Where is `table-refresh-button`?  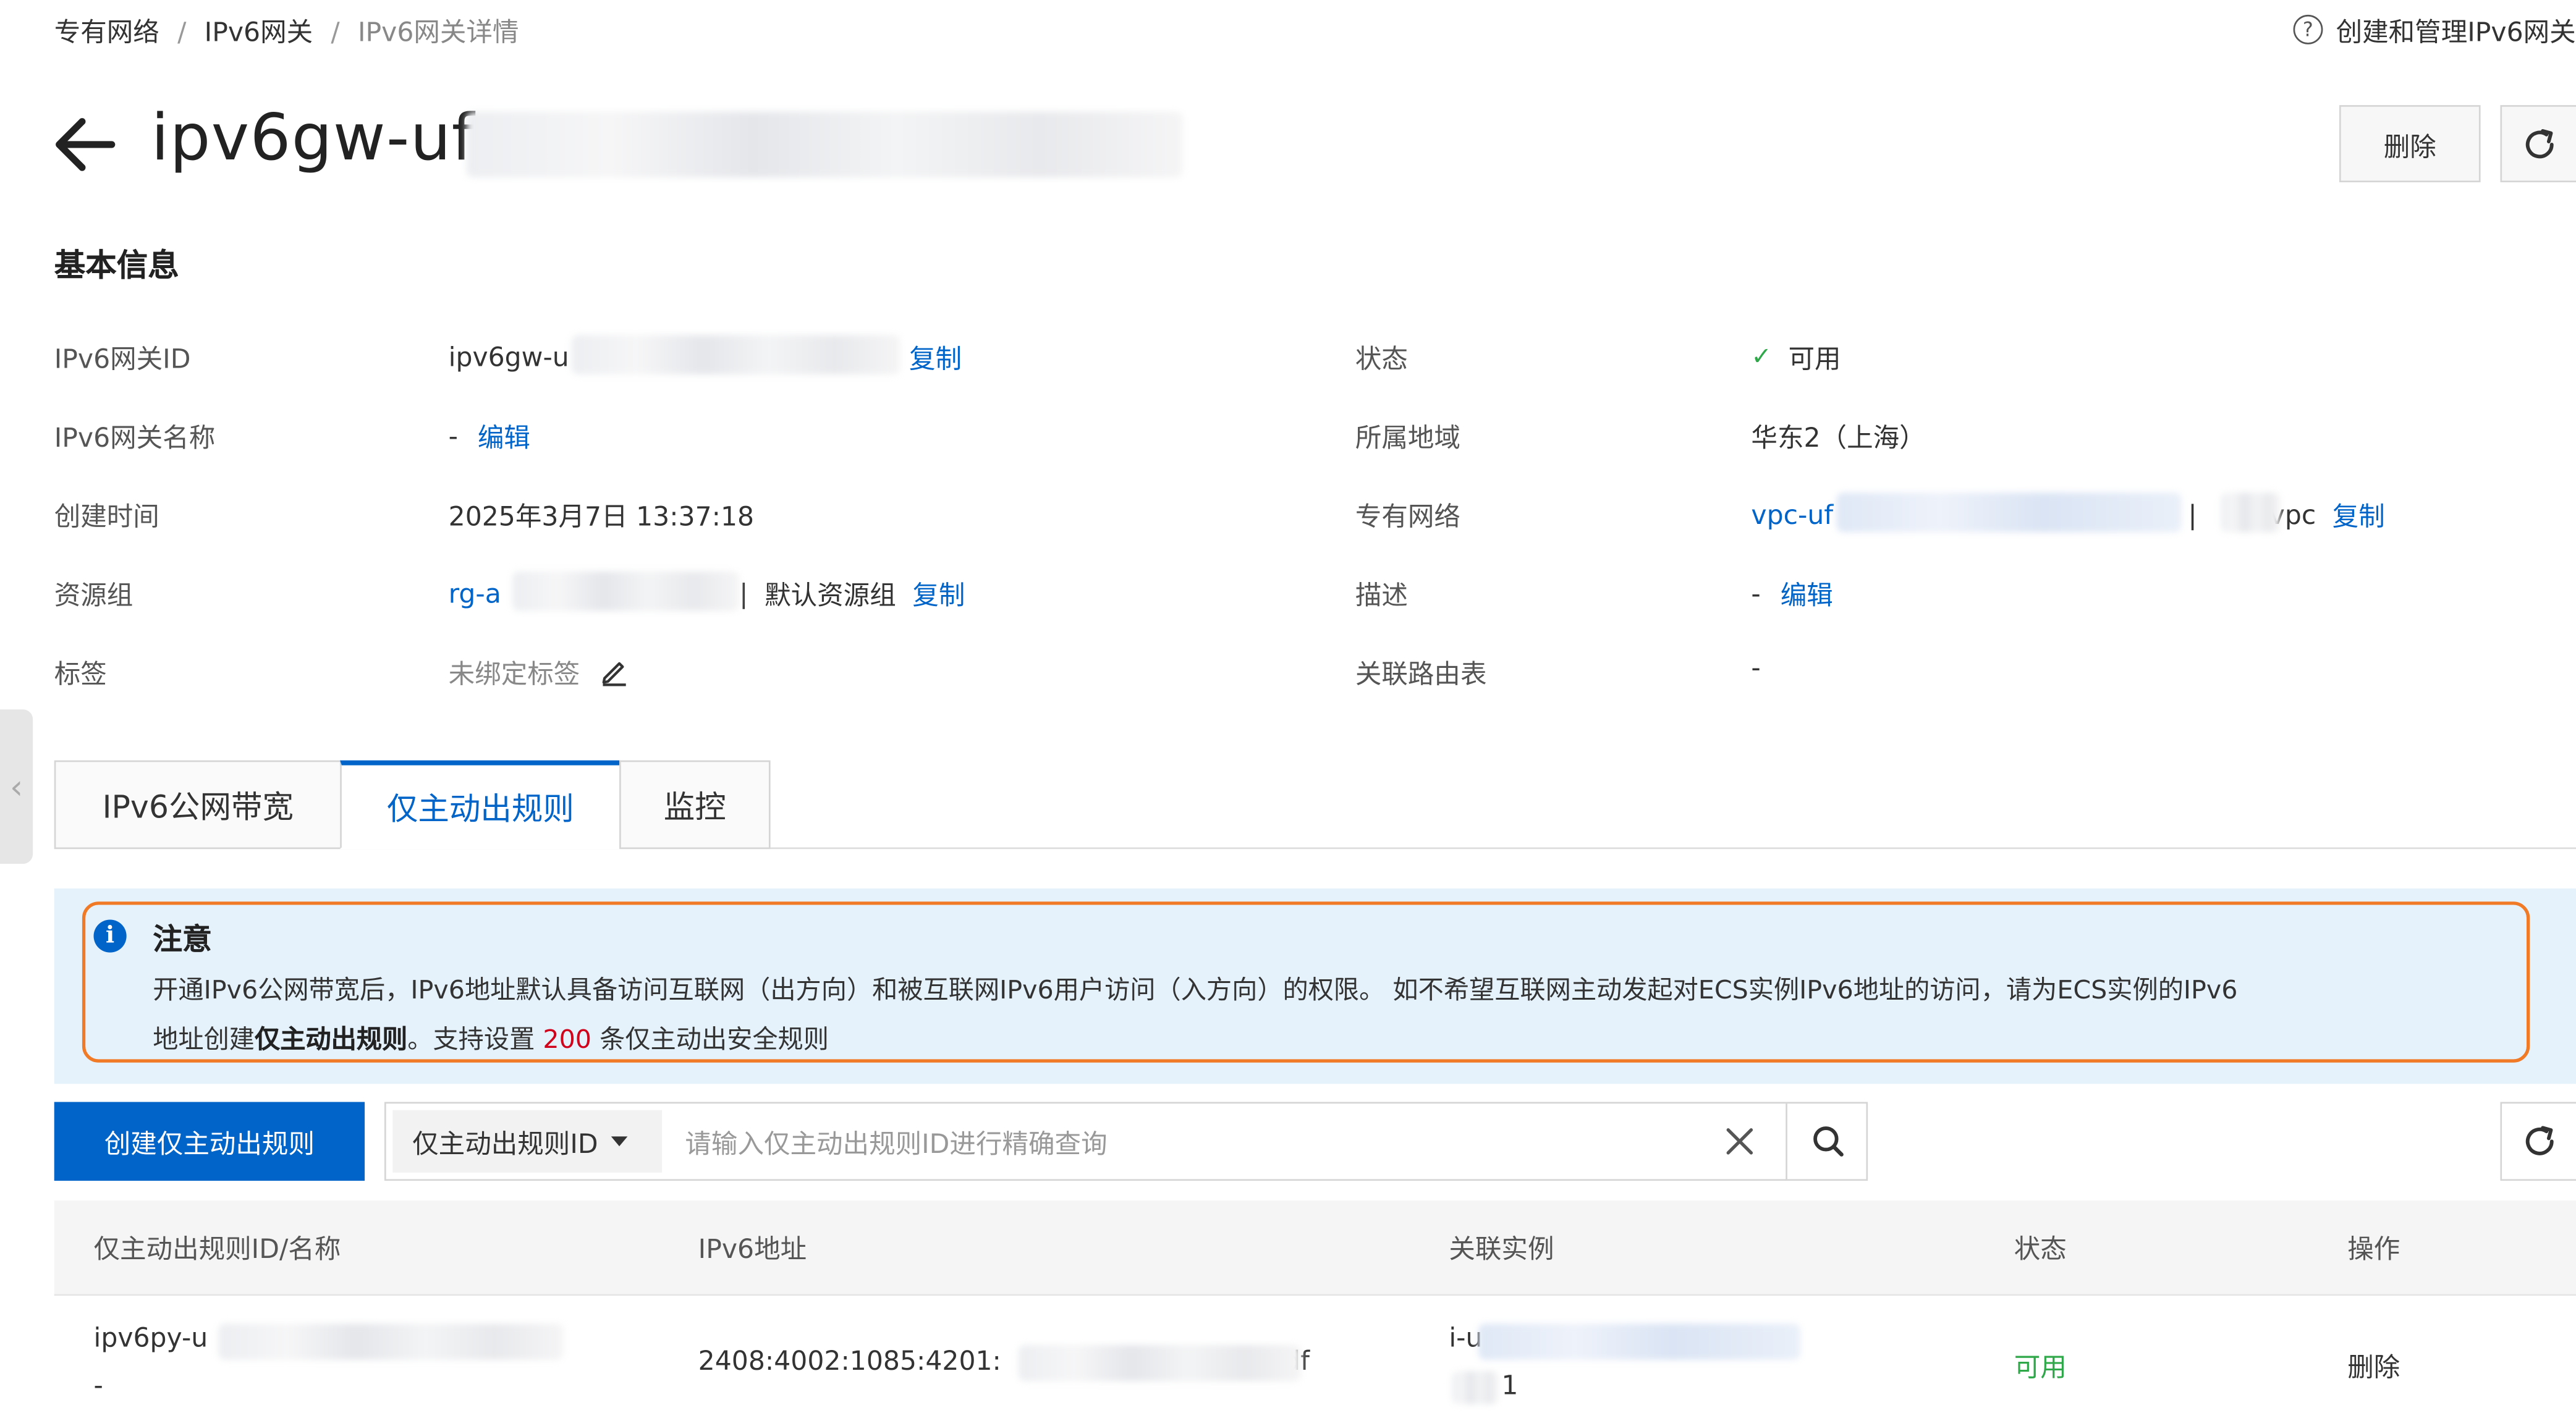 table-refresh-button is located at coordinates (2538, 1141).